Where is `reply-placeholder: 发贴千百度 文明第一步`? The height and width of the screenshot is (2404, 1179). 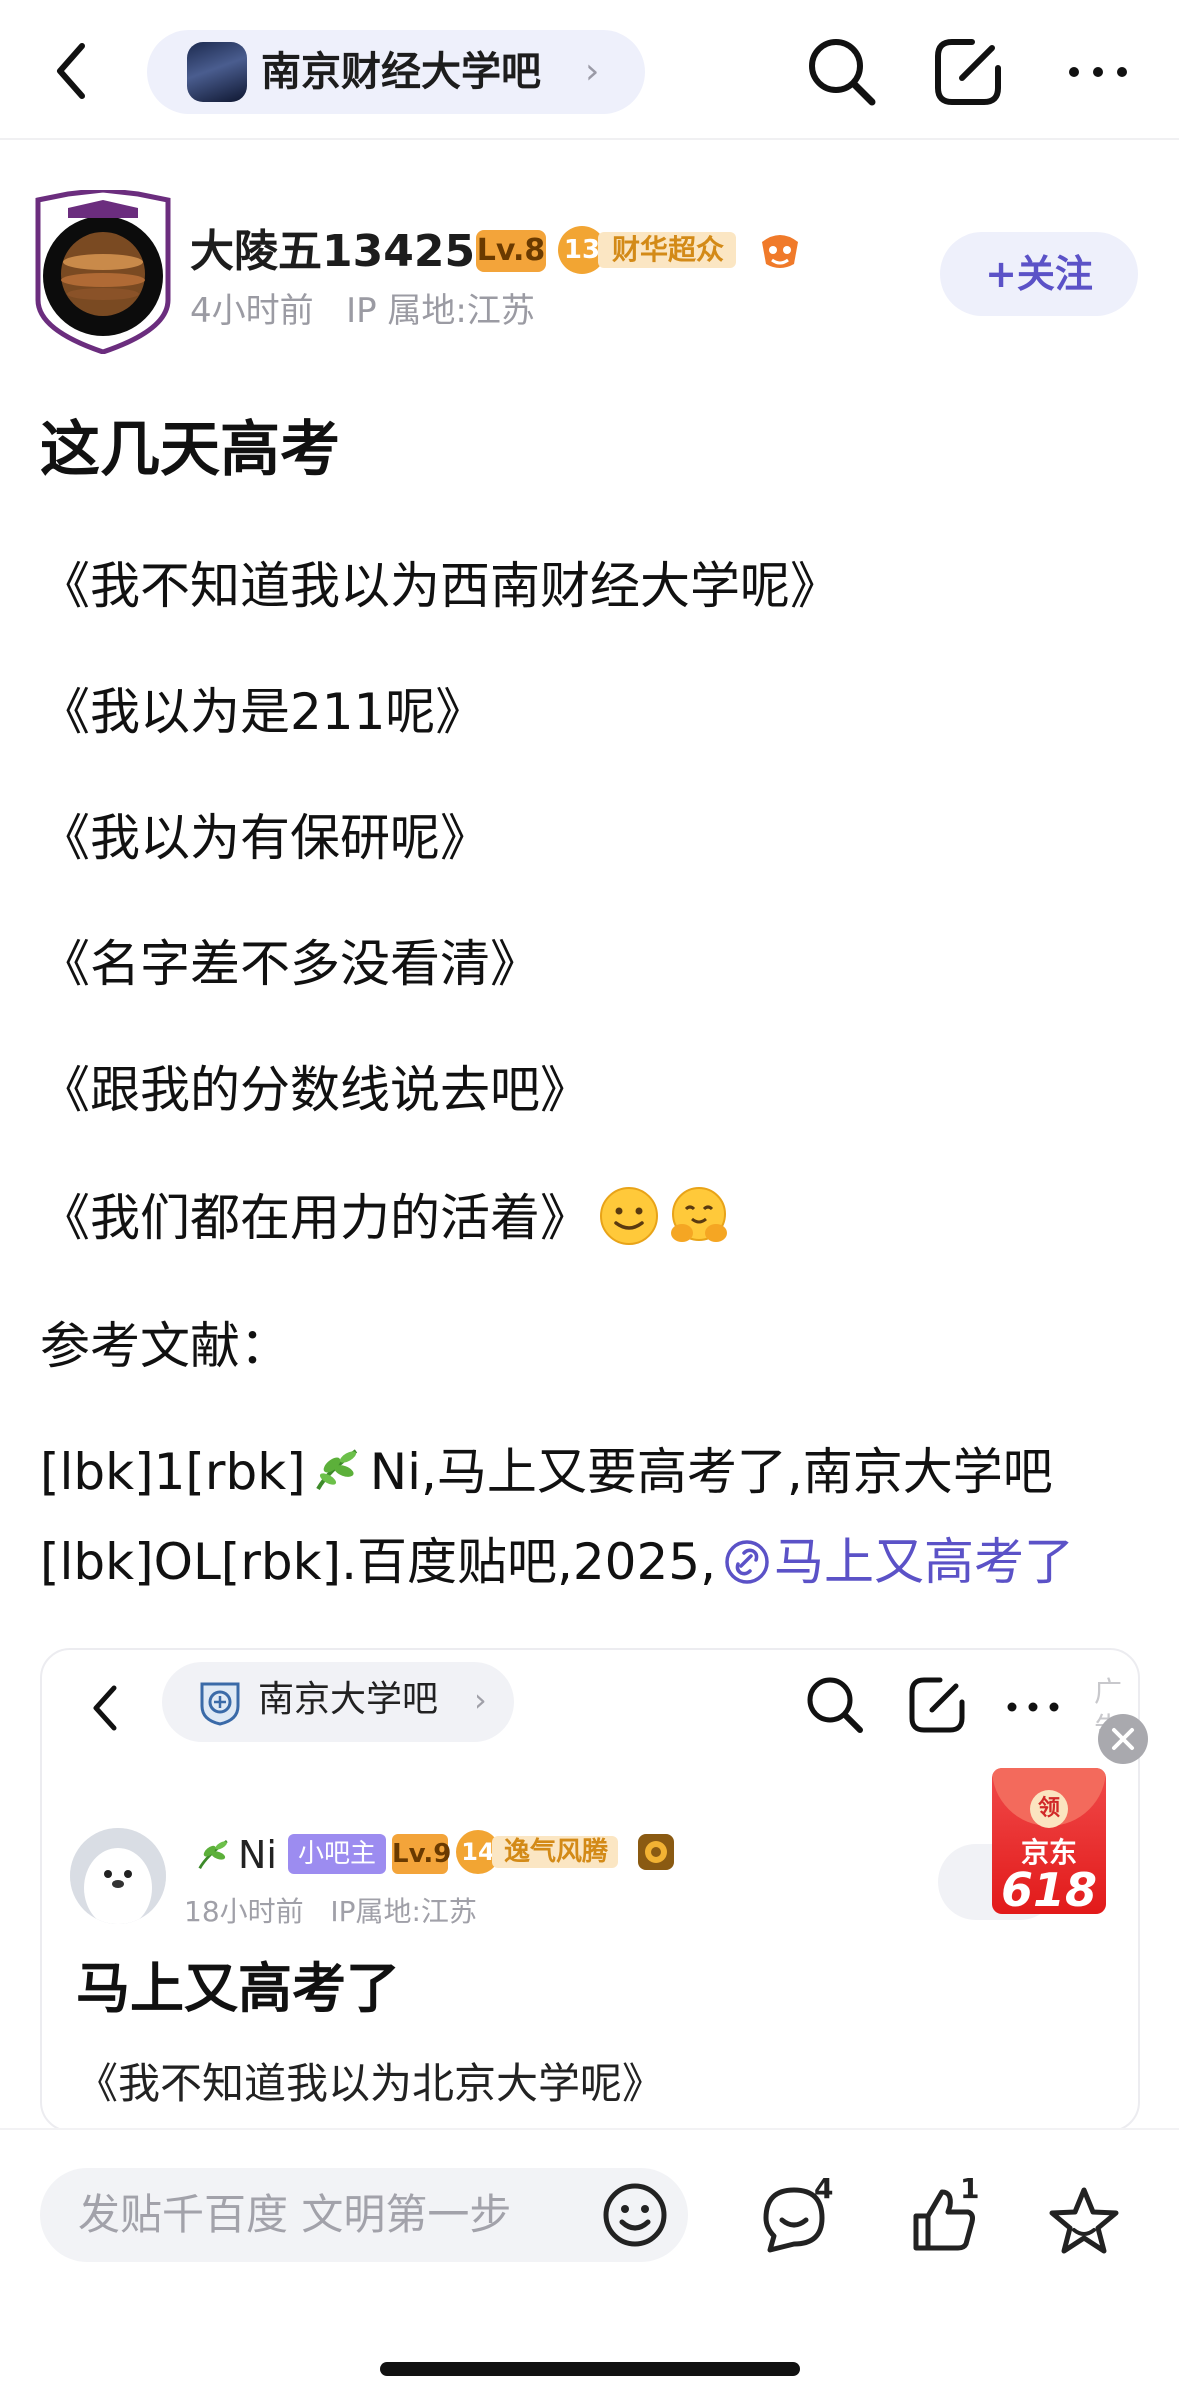
reply-placeholder: 发贴千百度 文明第一步 is located at coordinates (295, 2214).